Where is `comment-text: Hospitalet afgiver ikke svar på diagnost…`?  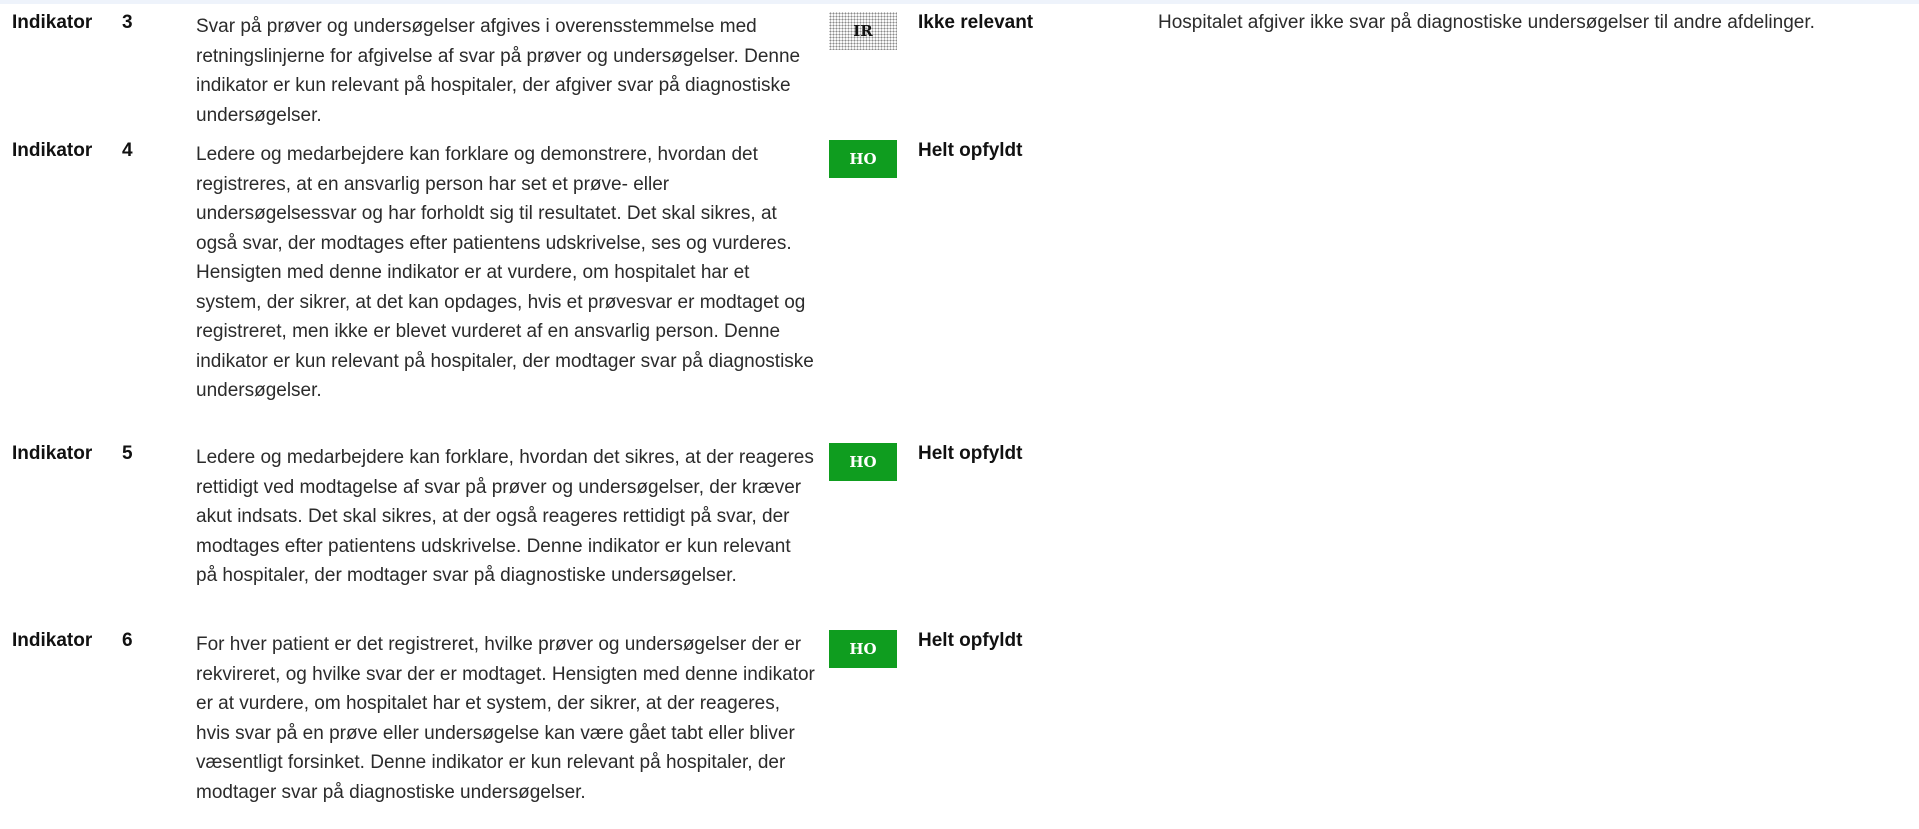 comment-text: Hospitalet afgiver ikke svar på diagnost… is located at coordinates (1486, 22).